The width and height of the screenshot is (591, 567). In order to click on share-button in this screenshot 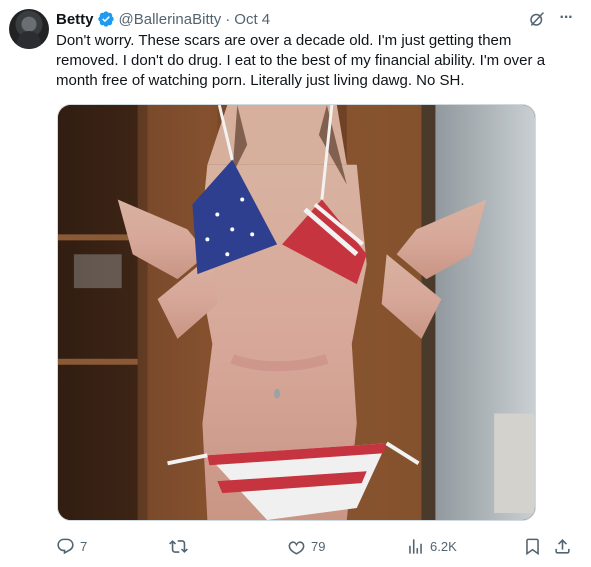, I will do `click(562, 546)`.